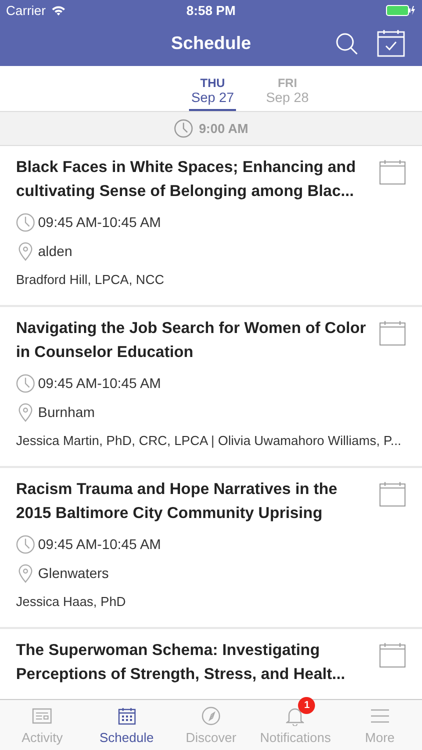 This screenshot has height=750, width=422. I want to click on card-icon, so click(42, 716).